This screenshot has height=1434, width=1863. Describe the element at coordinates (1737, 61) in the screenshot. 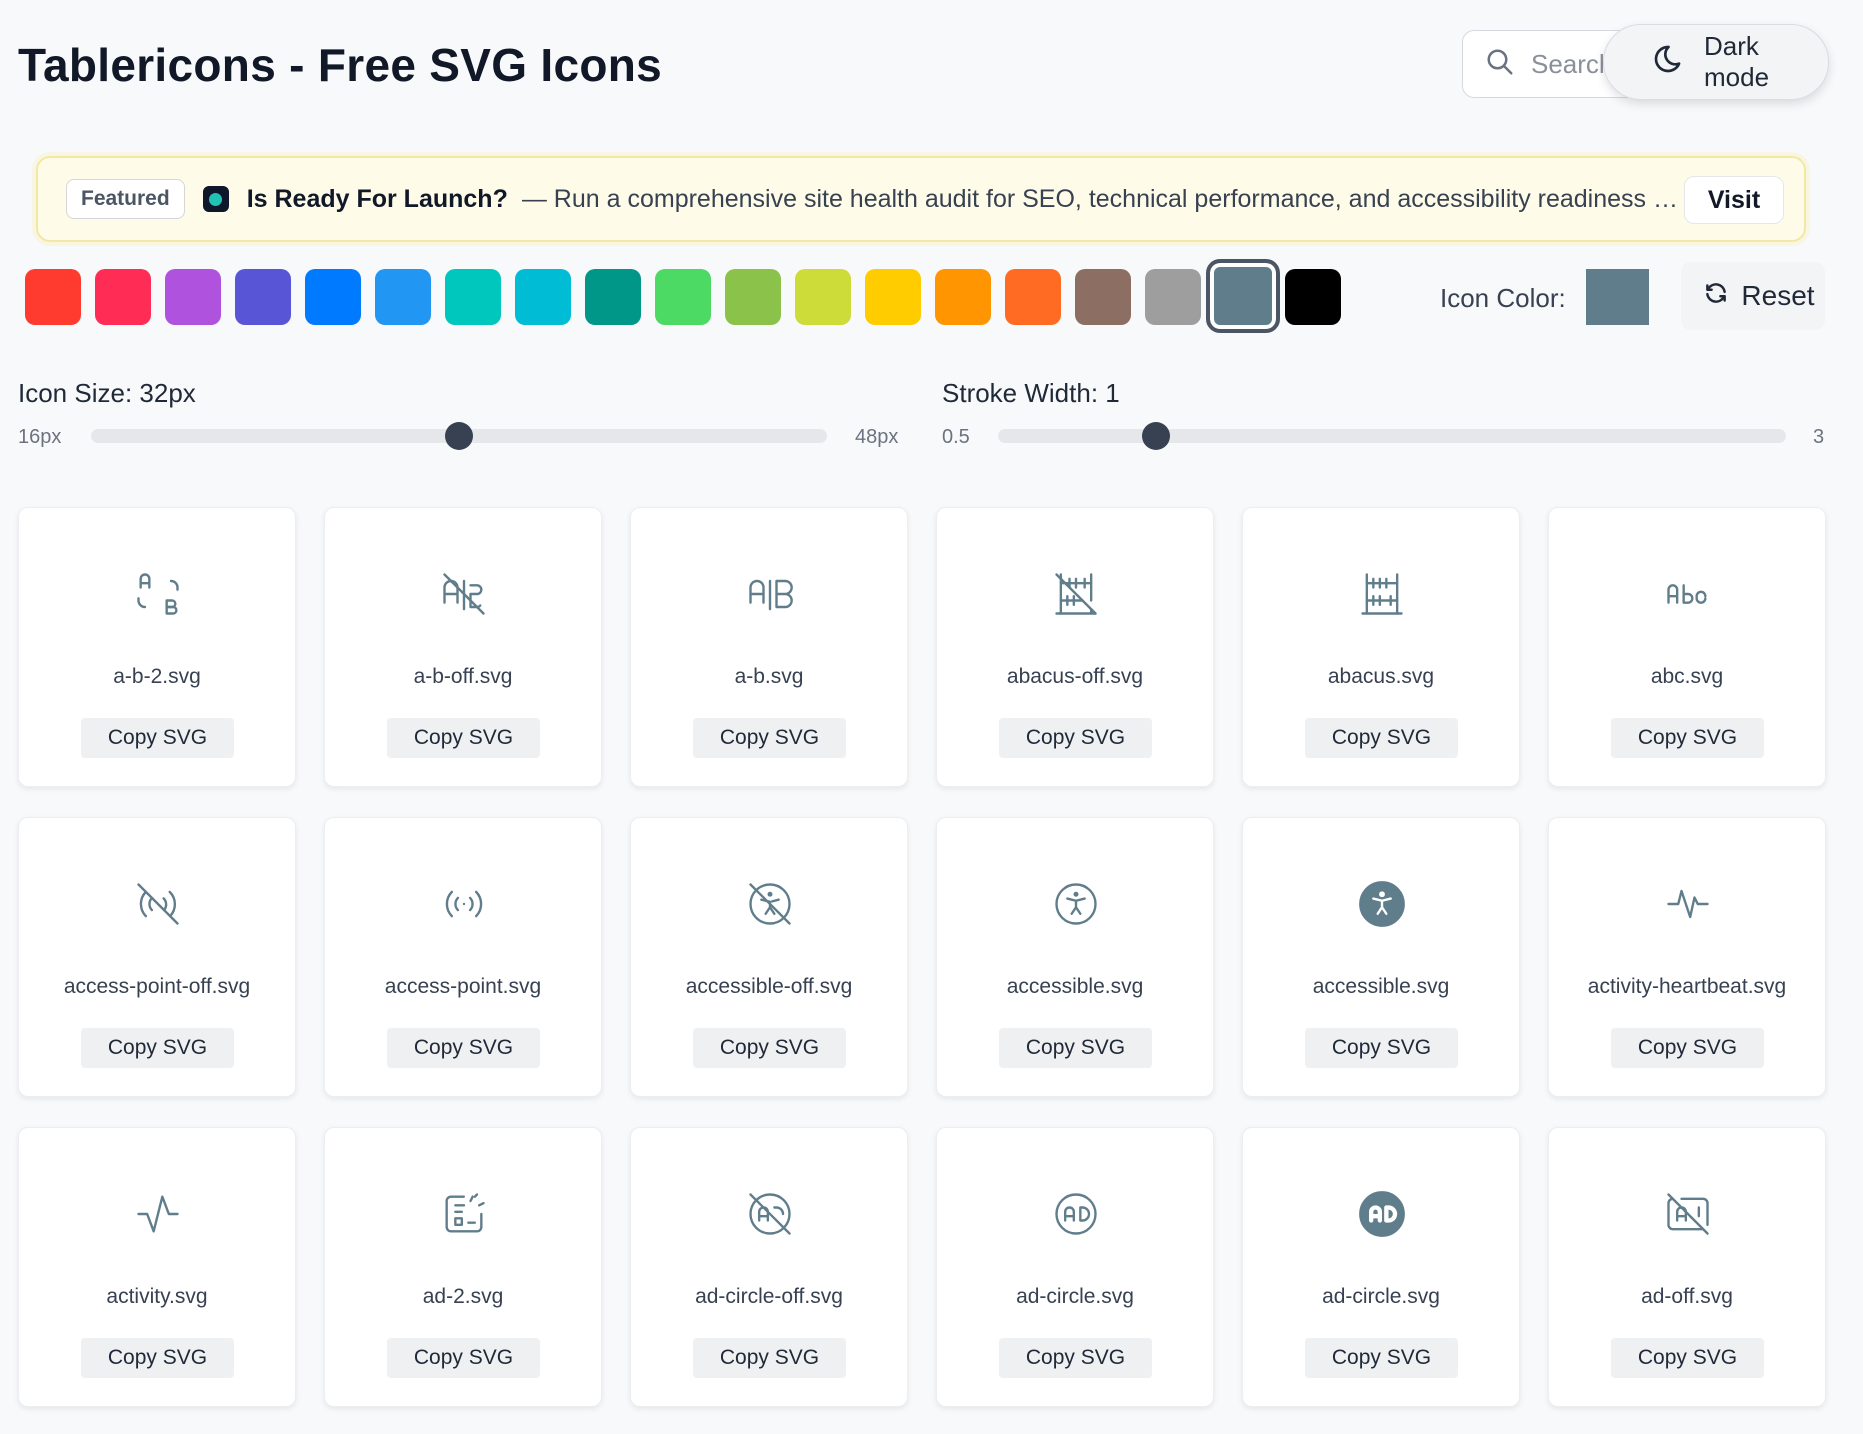

I see `dark-mode-label: Dark mode` at that location.